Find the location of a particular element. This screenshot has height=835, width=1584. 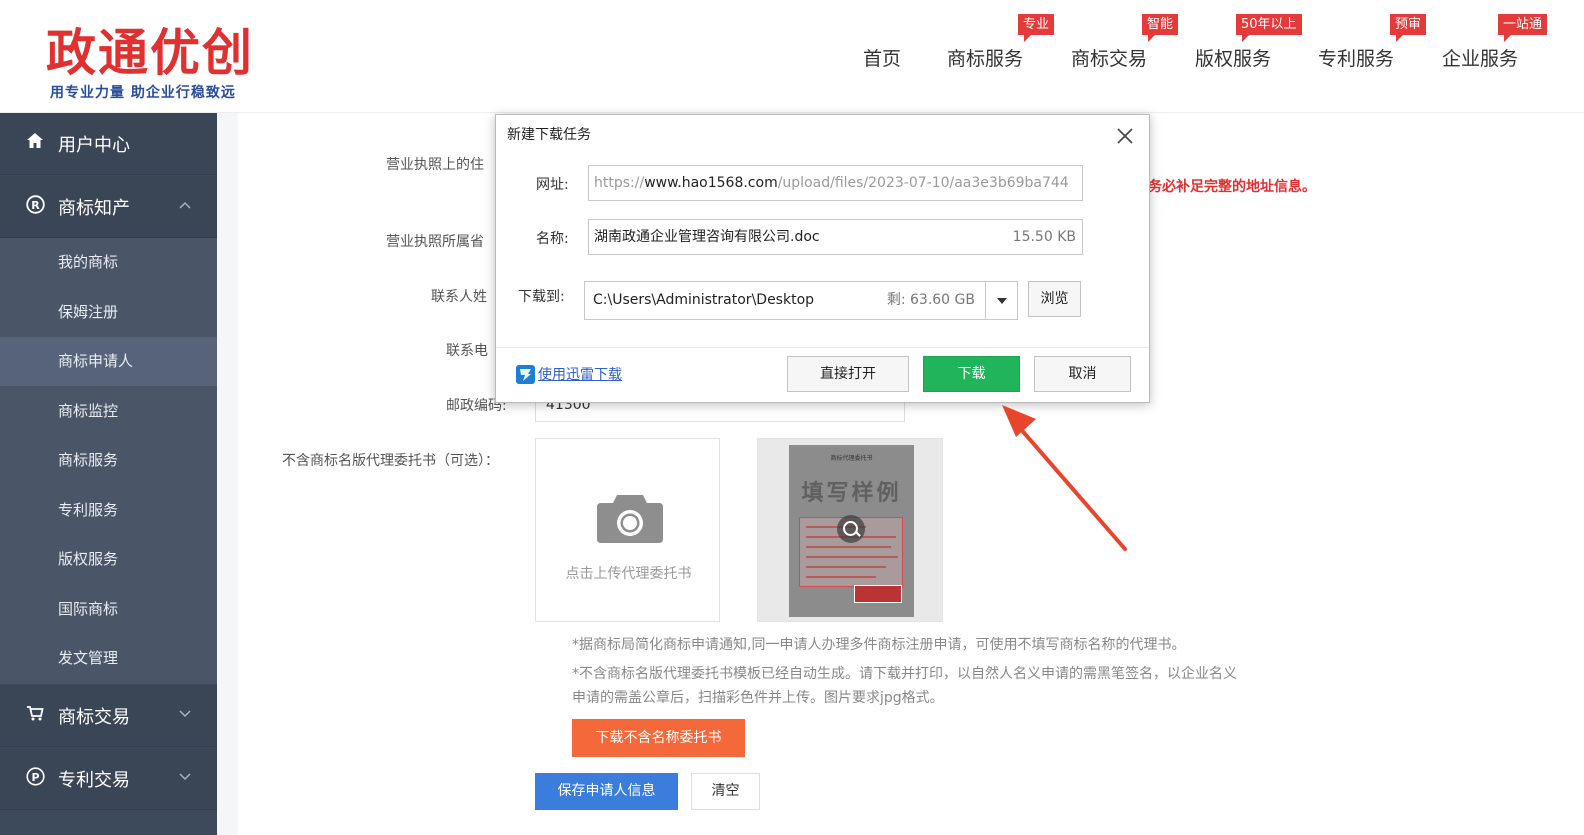

sidebar-item-label: 商标交易 is located at coordinates (94, 717).